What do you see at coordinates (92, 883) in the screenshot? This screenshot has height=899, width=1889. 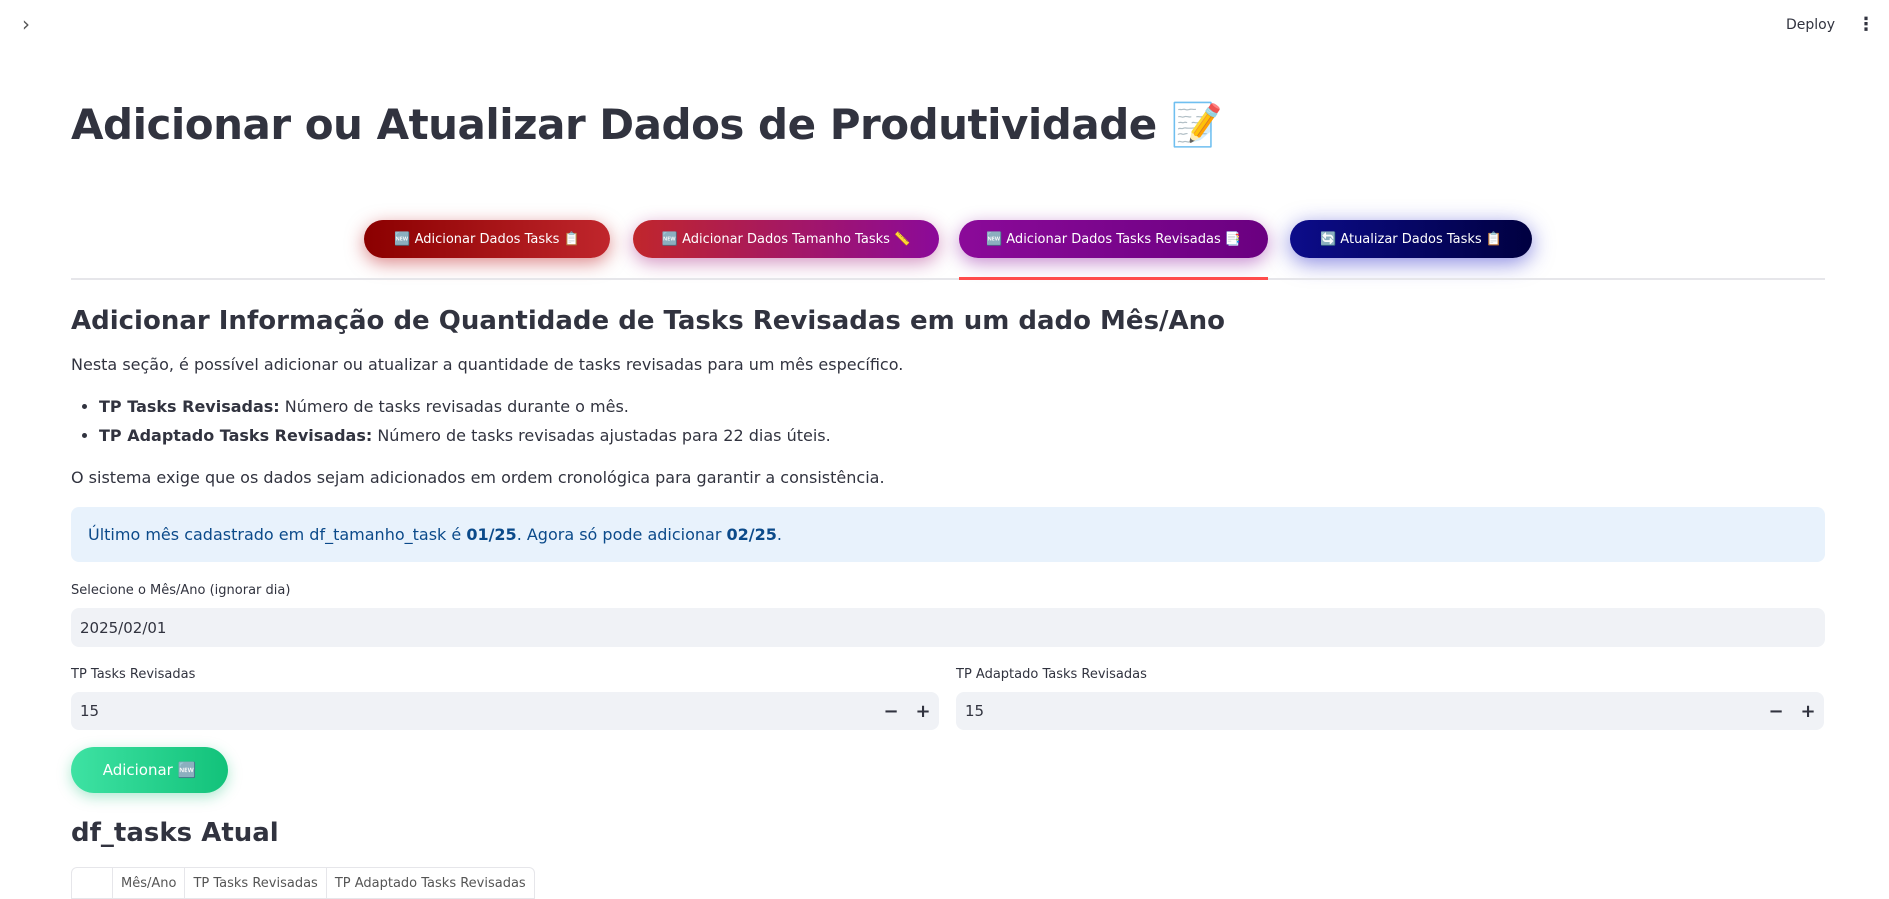 I see `index-header` at bounding box center [92, 883].